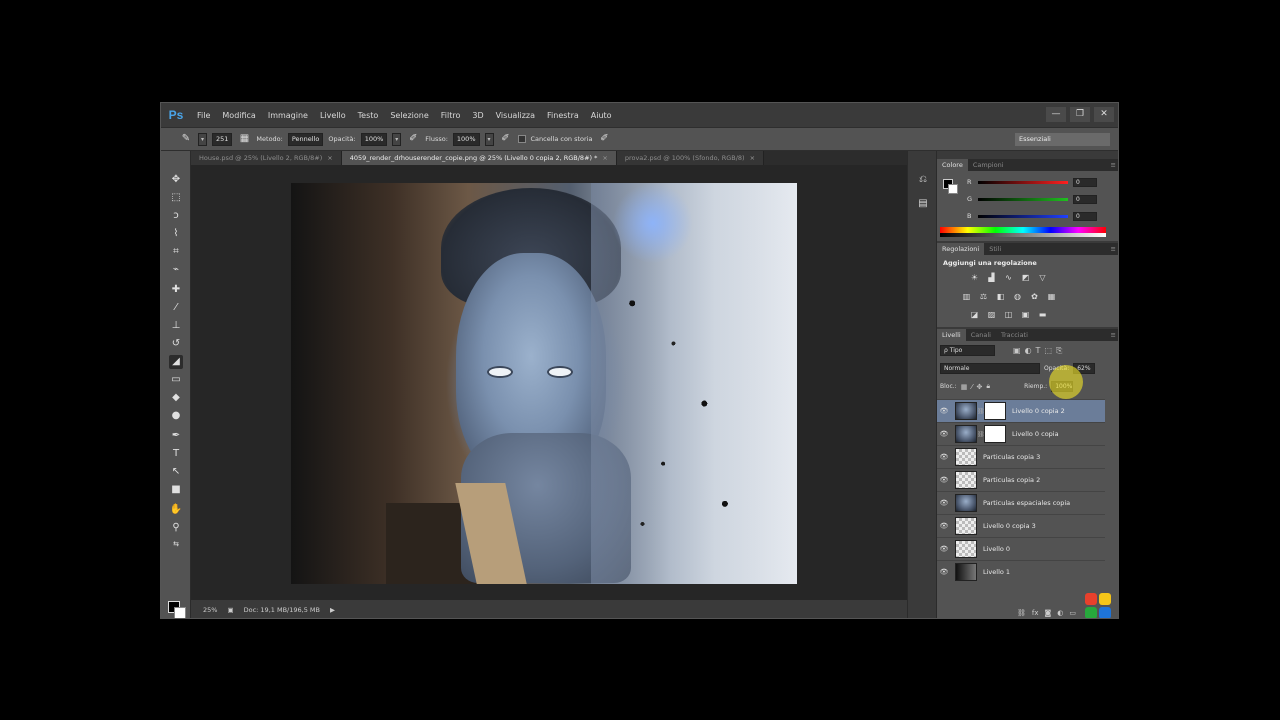  I want to click on pressure-opacity-icon: ✐, so click(413, 139).